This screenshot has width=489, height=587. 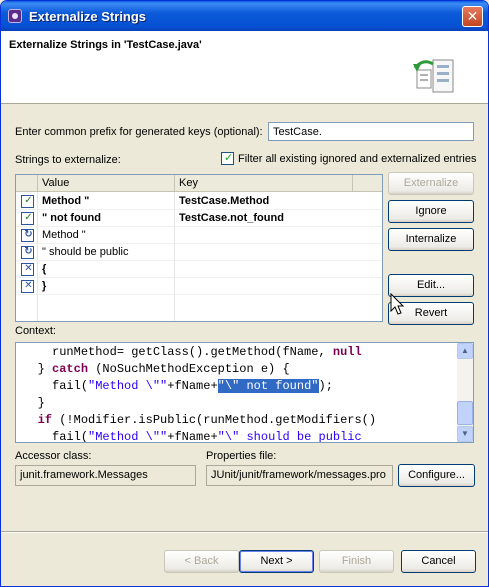 What do you see at coordinates (244, 16) in the screenshot?
I see `title-bar: Externalize Strings ✕` at bounding box center [244, 16].